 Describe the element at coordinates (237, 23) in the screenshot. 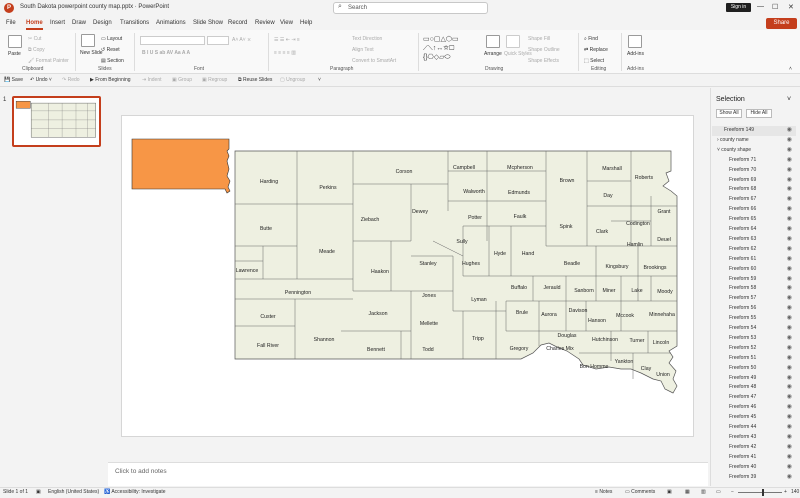

I see `tab-record: Record` at that location.